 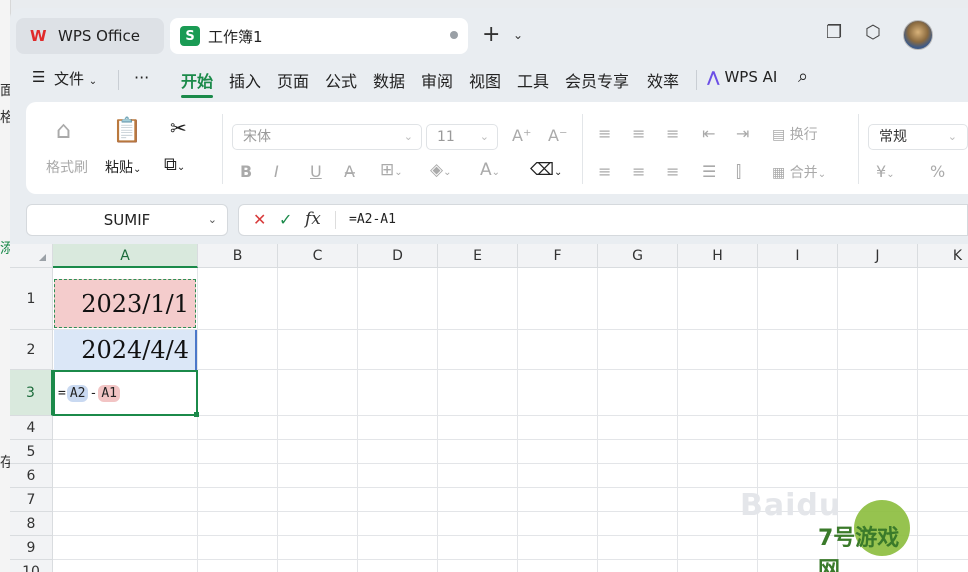 I want to click on italic-icon: I, so click(x=276, y=171).